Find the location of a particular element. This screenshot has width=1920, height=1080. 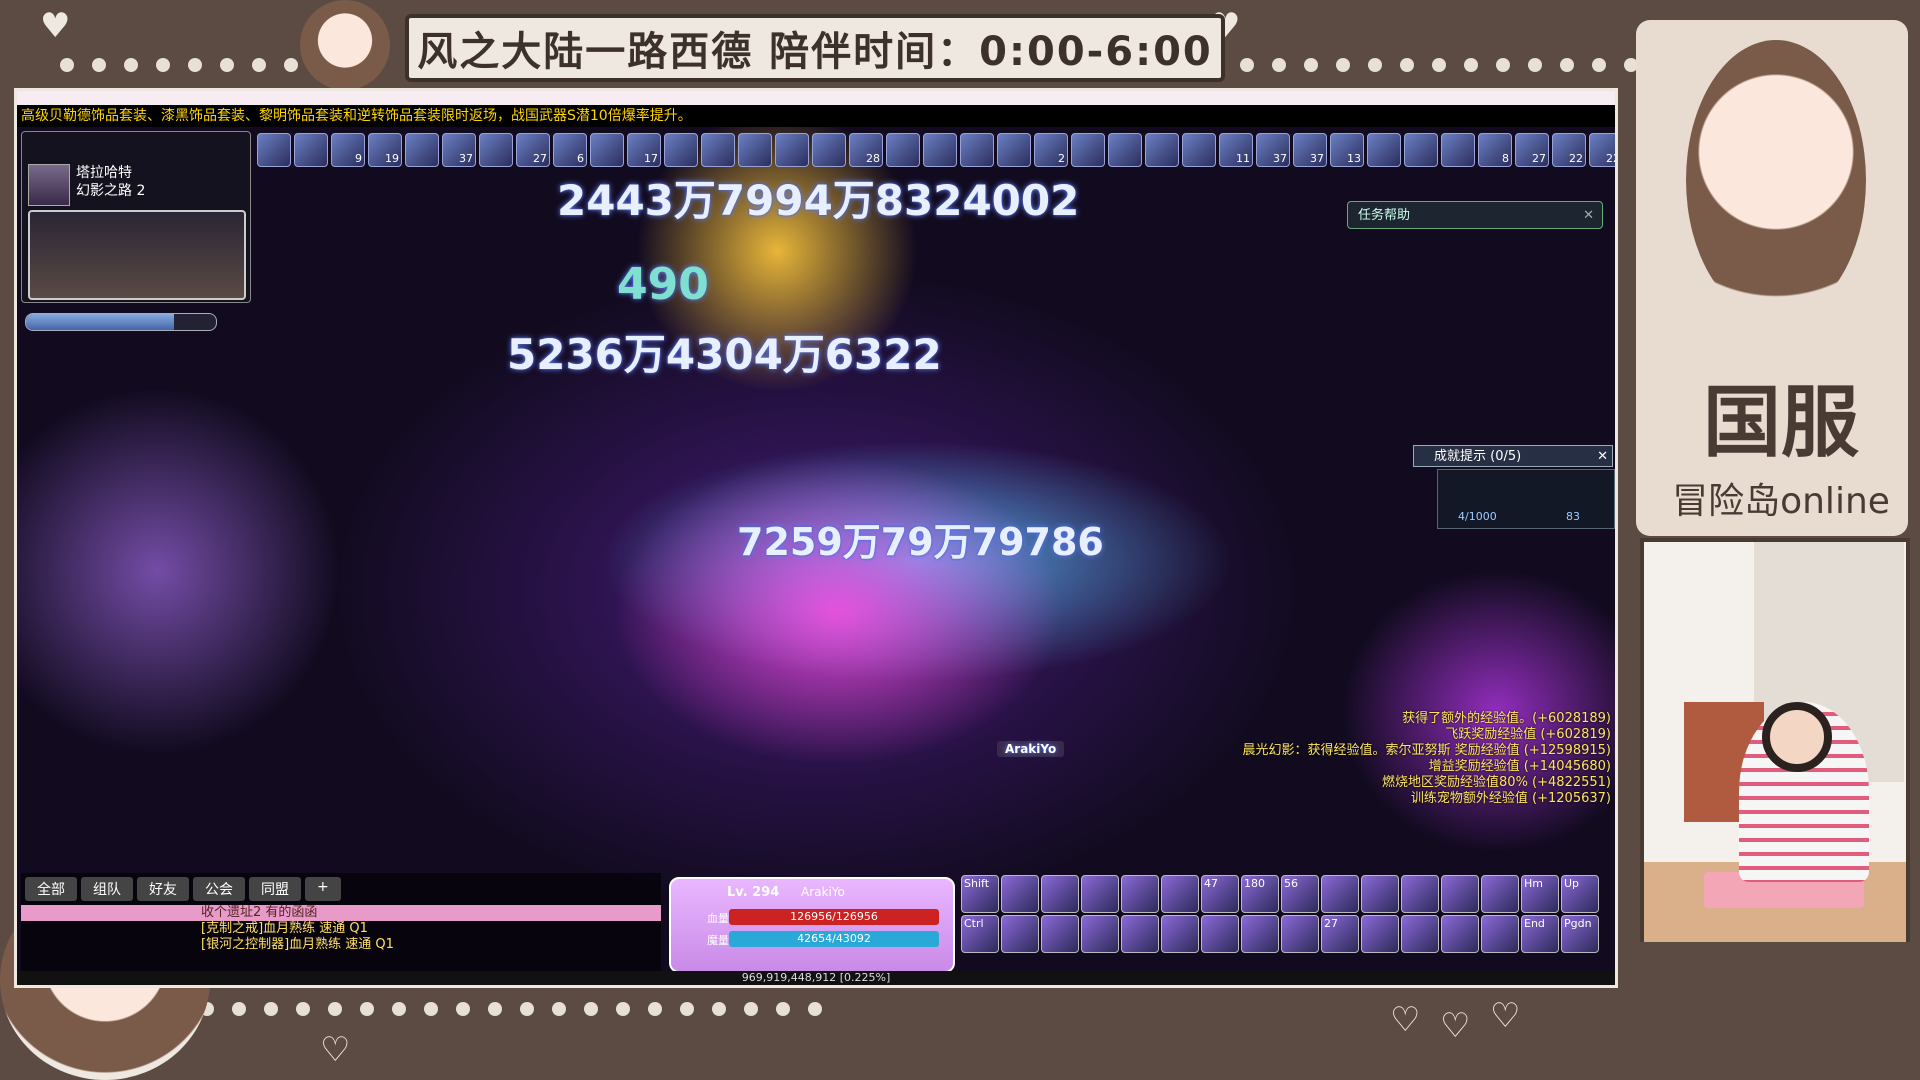

achievement-hint: 成就提示 (0/5) ✕ is located at coordinates (1513, 456).